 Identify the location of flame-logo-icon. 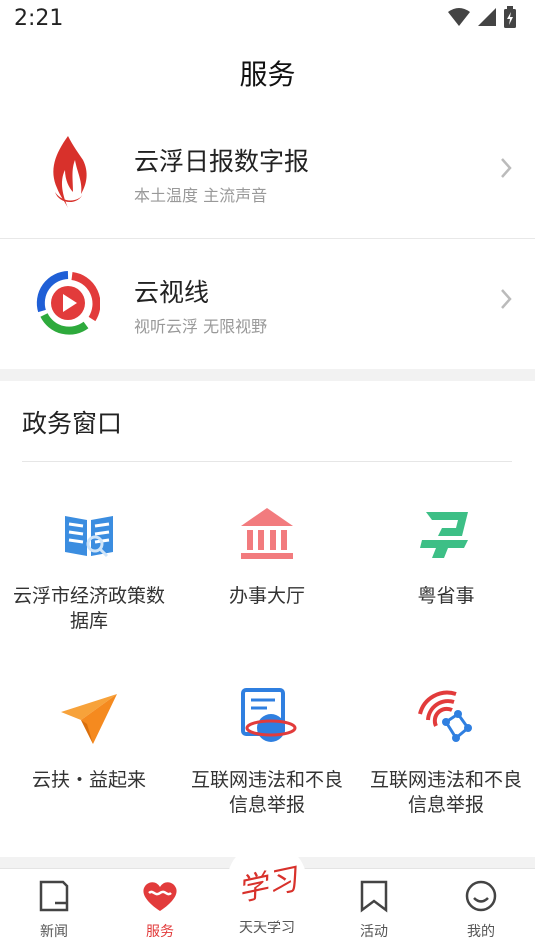
(68, 172).